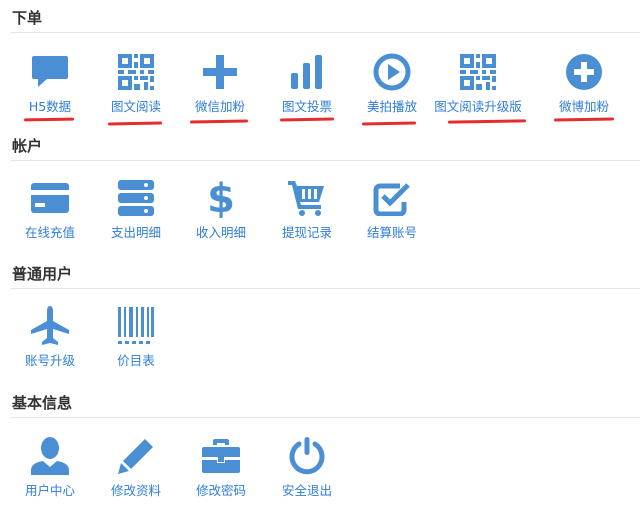  I want to click on section-title-account: 帐户, so click(27, 146).